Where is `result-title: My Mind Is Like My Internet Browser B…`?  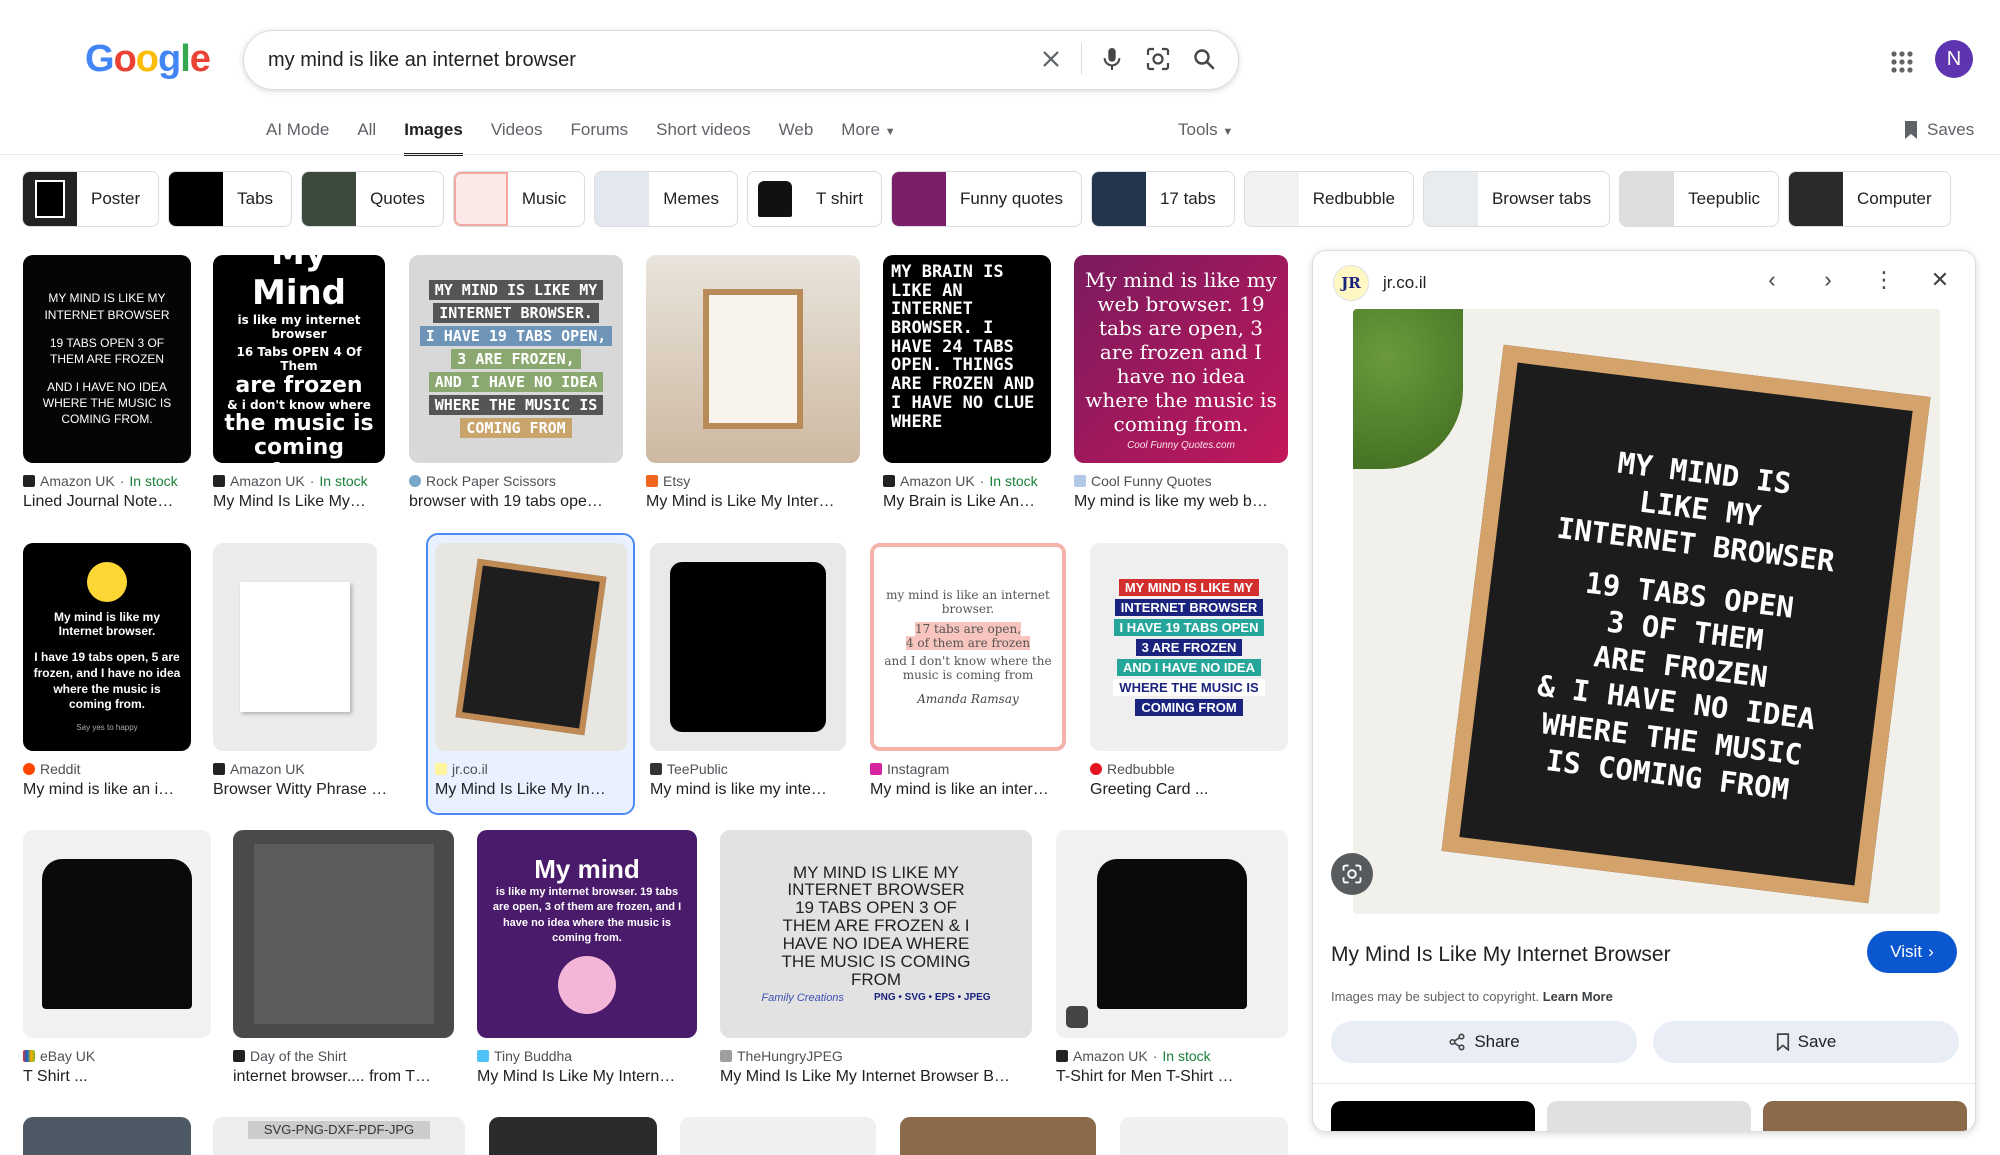 result-title: My Mind Is Like My Internet Browser B… is located at coordinates (876, 1077).